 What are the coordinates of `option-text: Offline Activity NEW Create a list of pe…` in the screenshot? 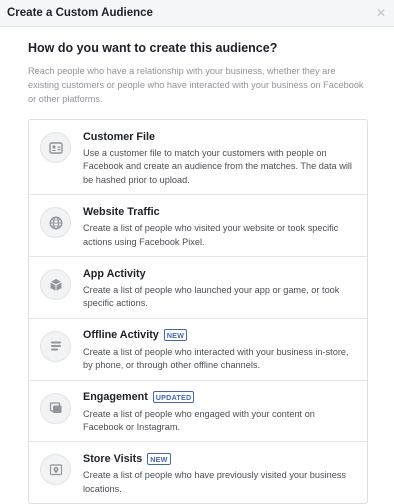 It's located at (220, 350).